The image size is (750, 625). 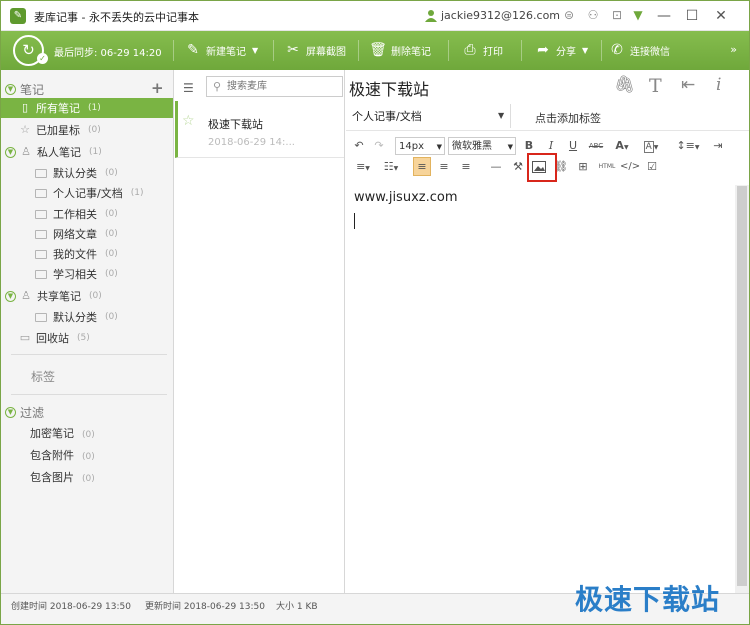 I want to click on add-notebook-icon: +, so click(x=157, y=88).